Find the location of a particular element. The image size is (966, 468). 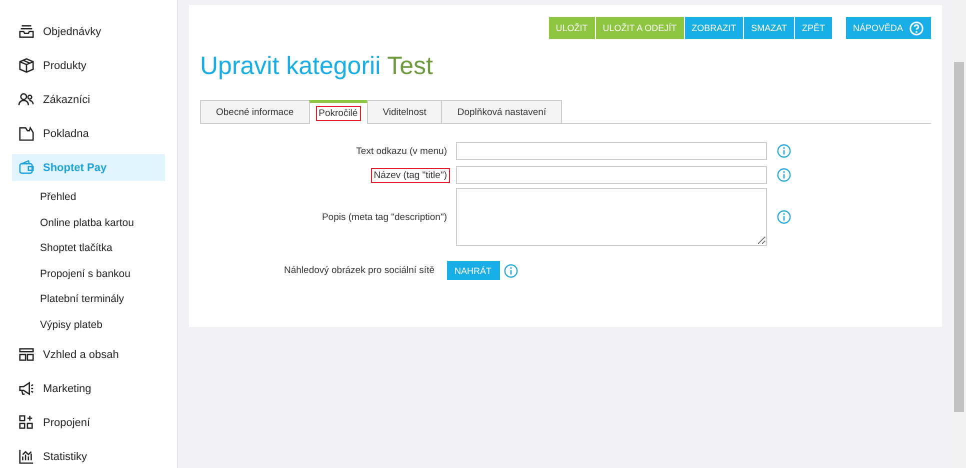

tab: Viditelnost is located at coordinates (404, 111).